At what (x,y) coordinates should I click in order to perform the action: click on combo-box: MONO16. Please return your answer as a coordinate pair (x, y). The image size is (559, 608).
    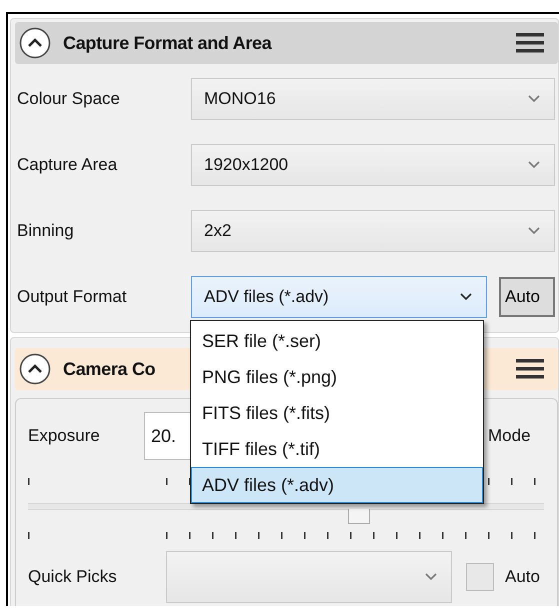
    Looking at the image, I should click on (373, 99).